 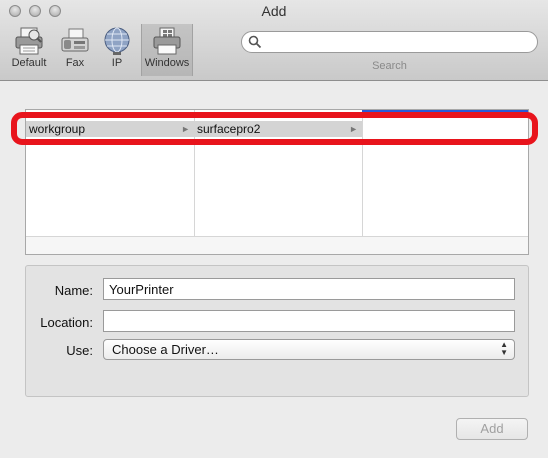 What do you see at coordinates (309, 321) in the screenshot?
I see `location-field` at bounding box center [309, 321].